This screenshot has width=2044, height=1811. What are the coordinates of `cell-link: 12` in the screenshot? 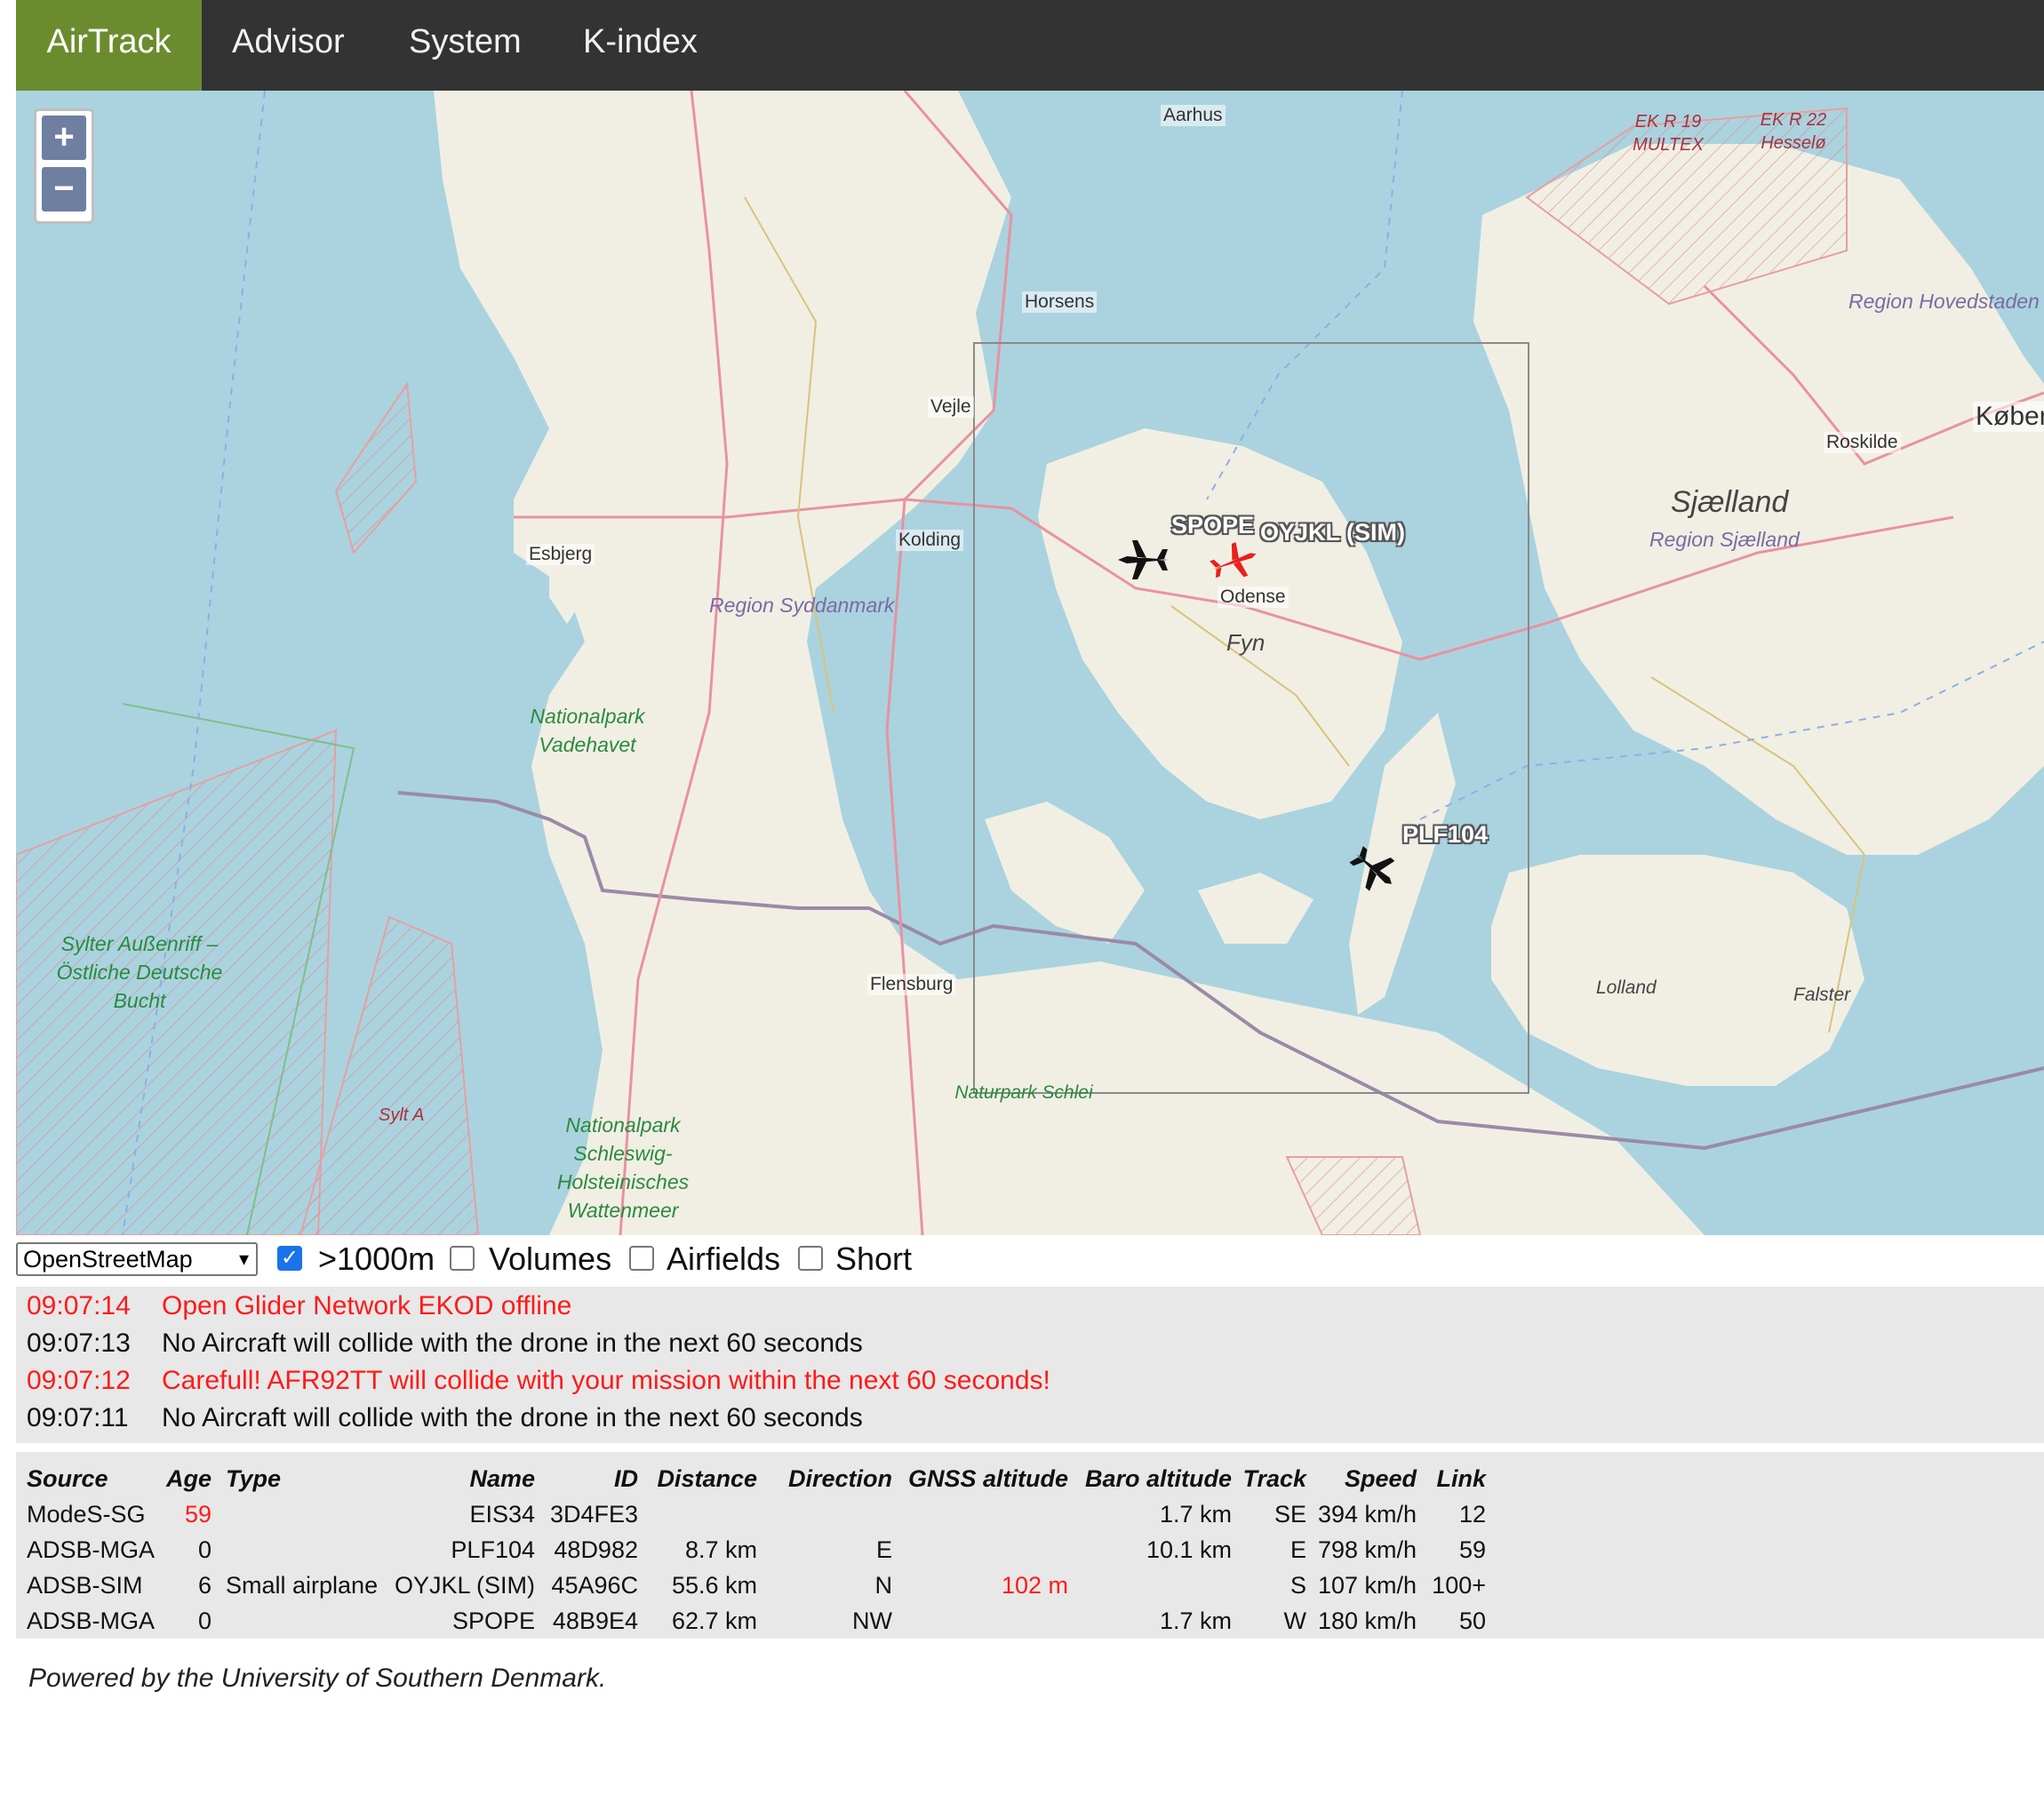 It's located at (1472, 1514).